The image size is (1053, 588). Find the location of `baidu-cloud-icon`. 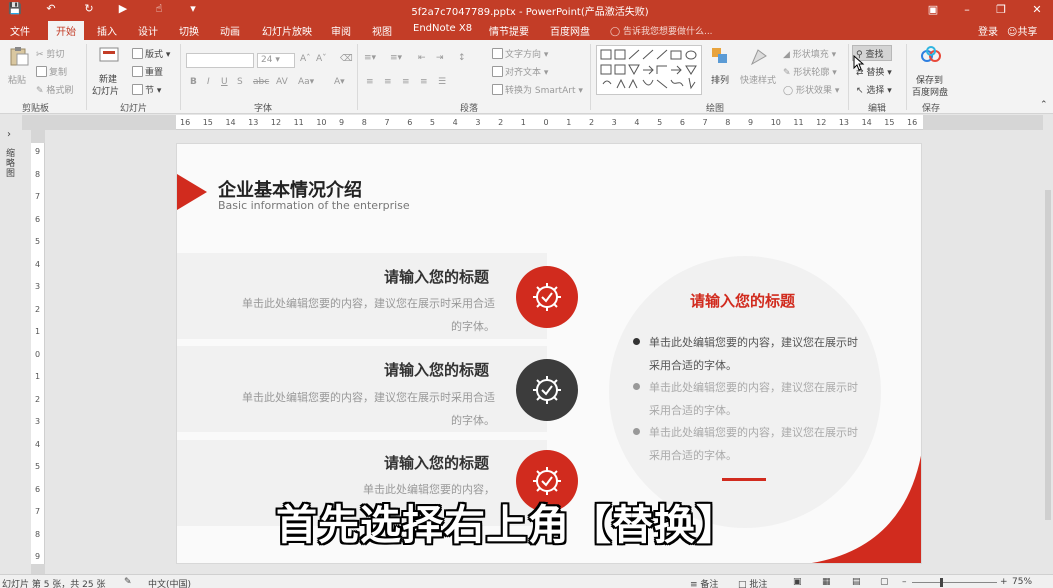

baidu-cloud-icon is located at coordinates (931, 55).